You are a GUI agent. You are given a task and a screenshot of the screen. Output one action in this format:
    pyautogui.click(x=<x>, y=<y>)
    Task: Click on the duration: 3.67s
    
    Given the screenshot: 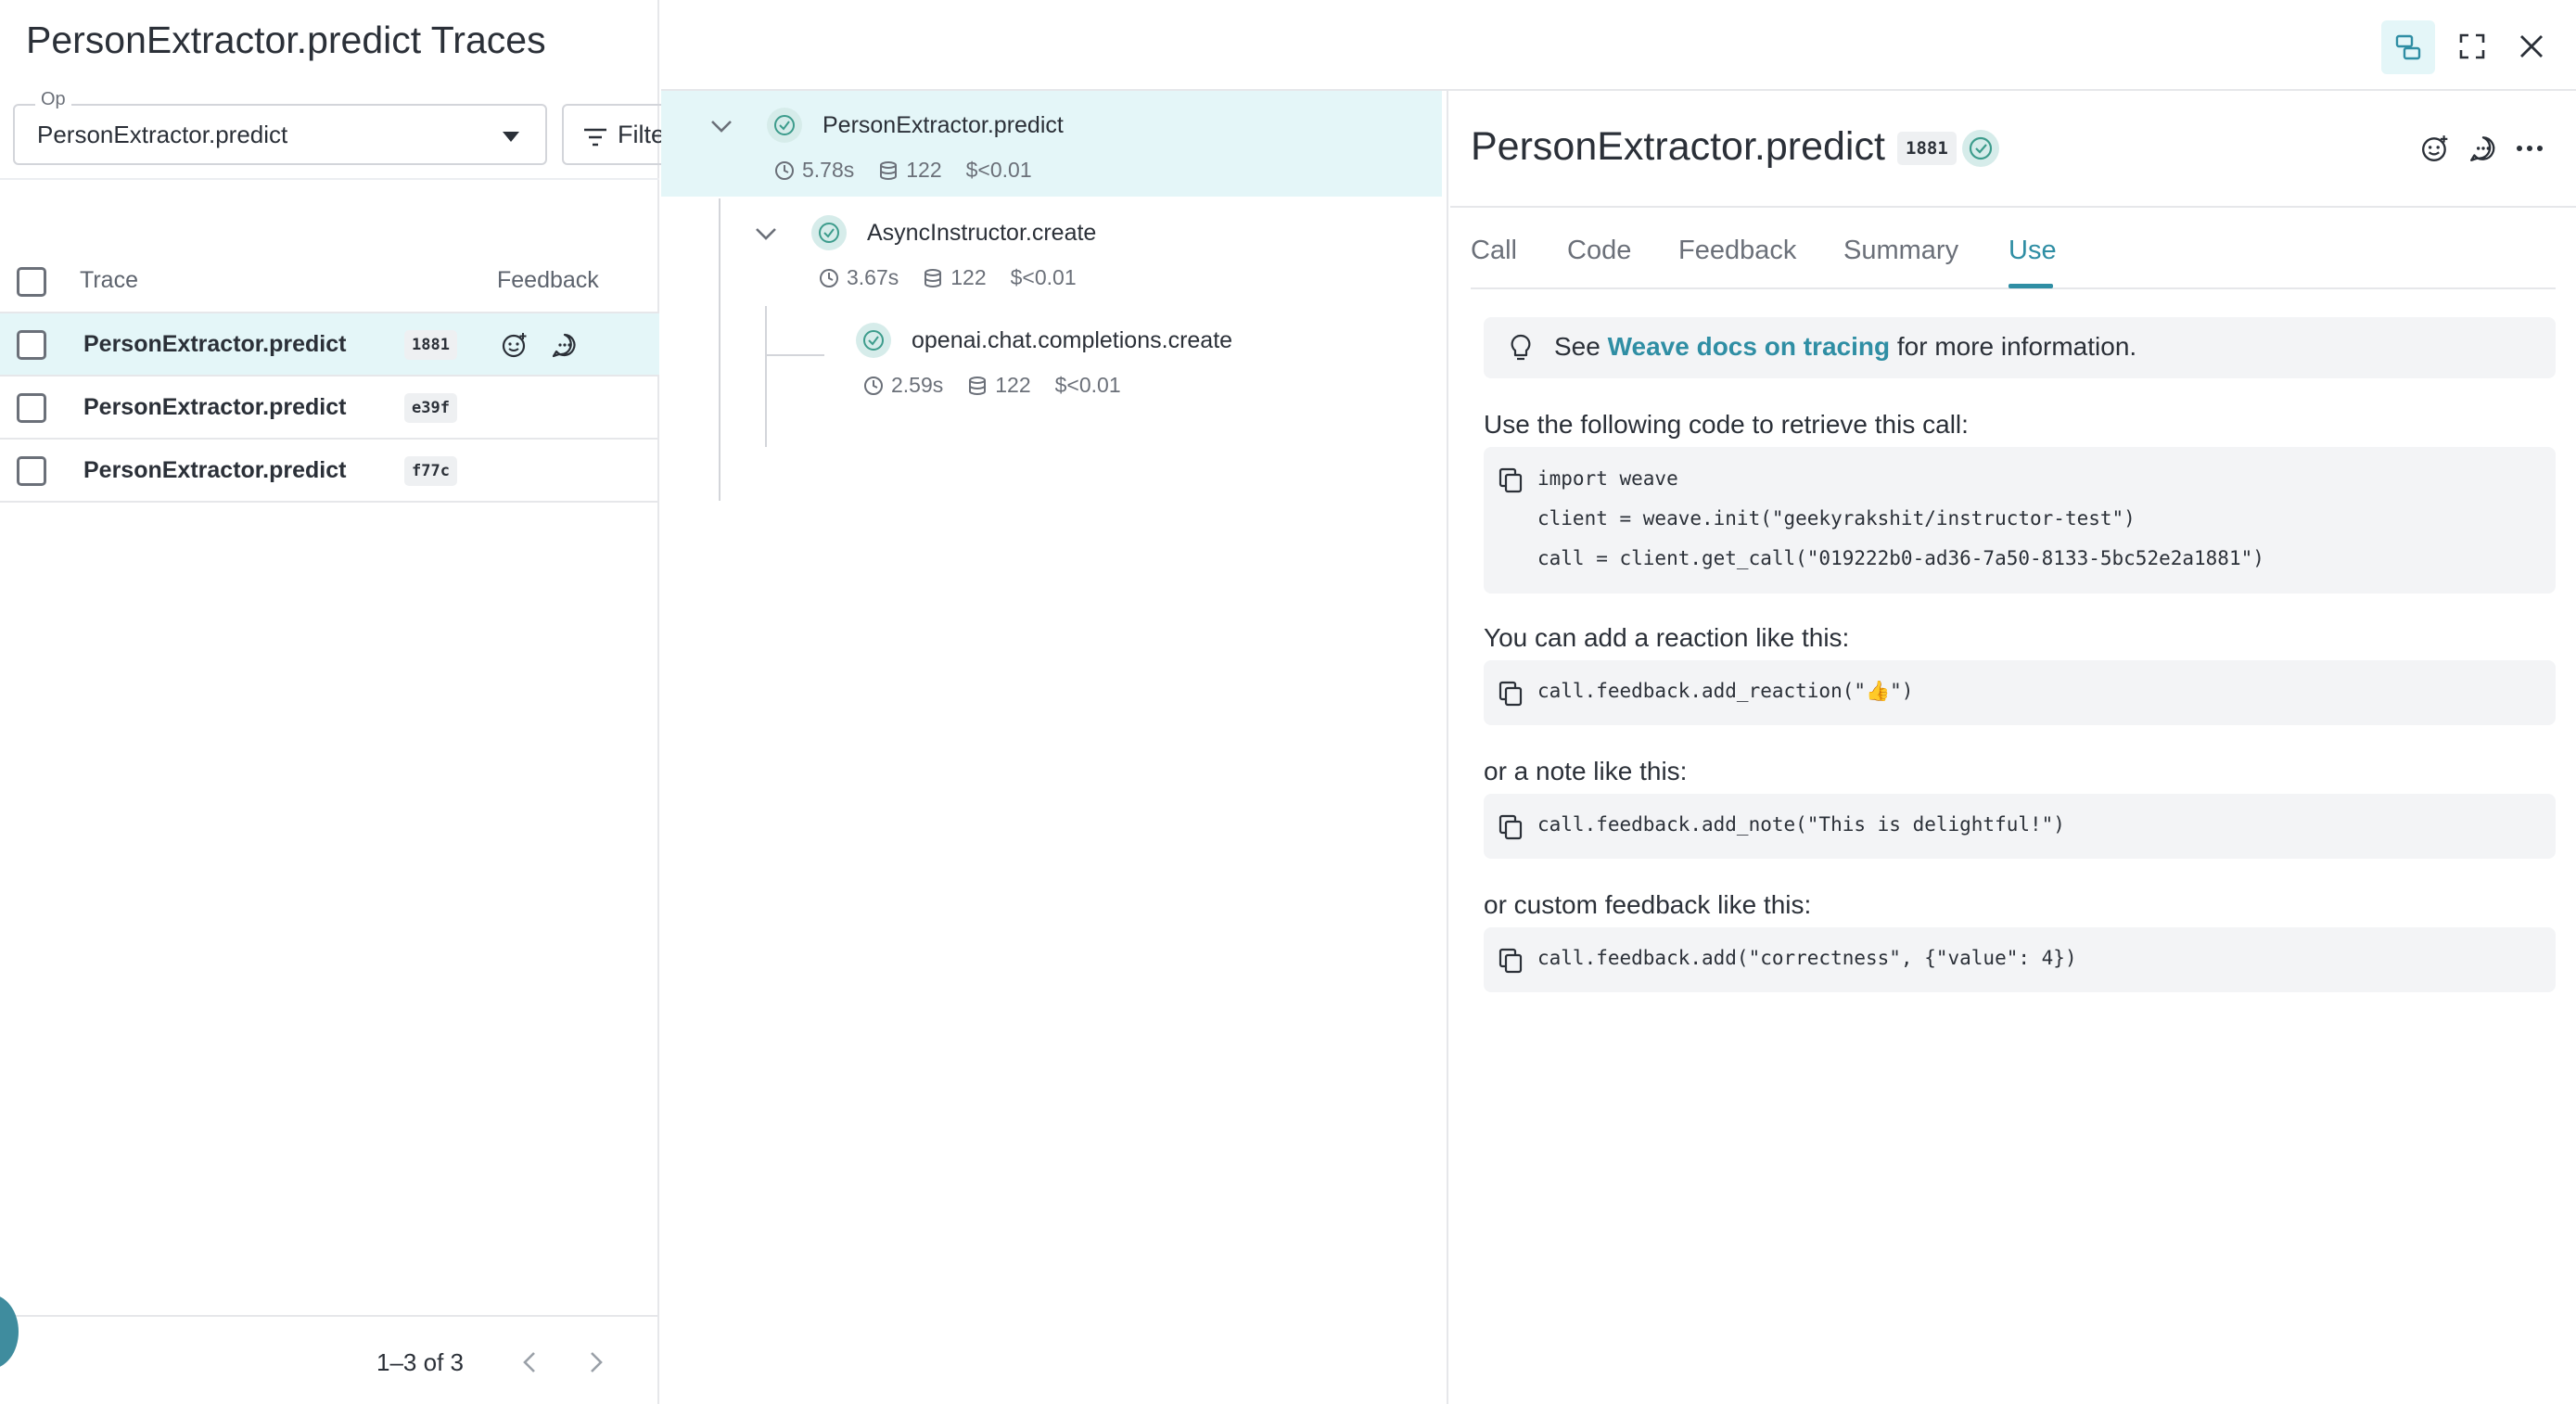 What is the action you would take?
    pyautogui.click(x=873, y=277)
    